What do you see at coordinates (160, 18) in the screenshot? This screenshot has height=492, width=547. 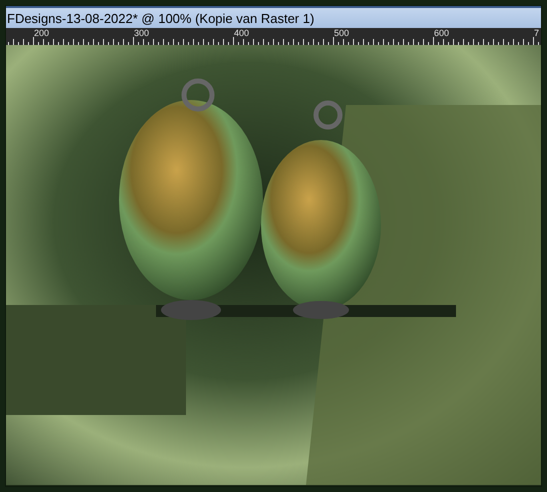 I see `window-title: FDesigns-13-08-2022* @ 100% (Kopie van Raster 1)` at bounding box center [160, 18].